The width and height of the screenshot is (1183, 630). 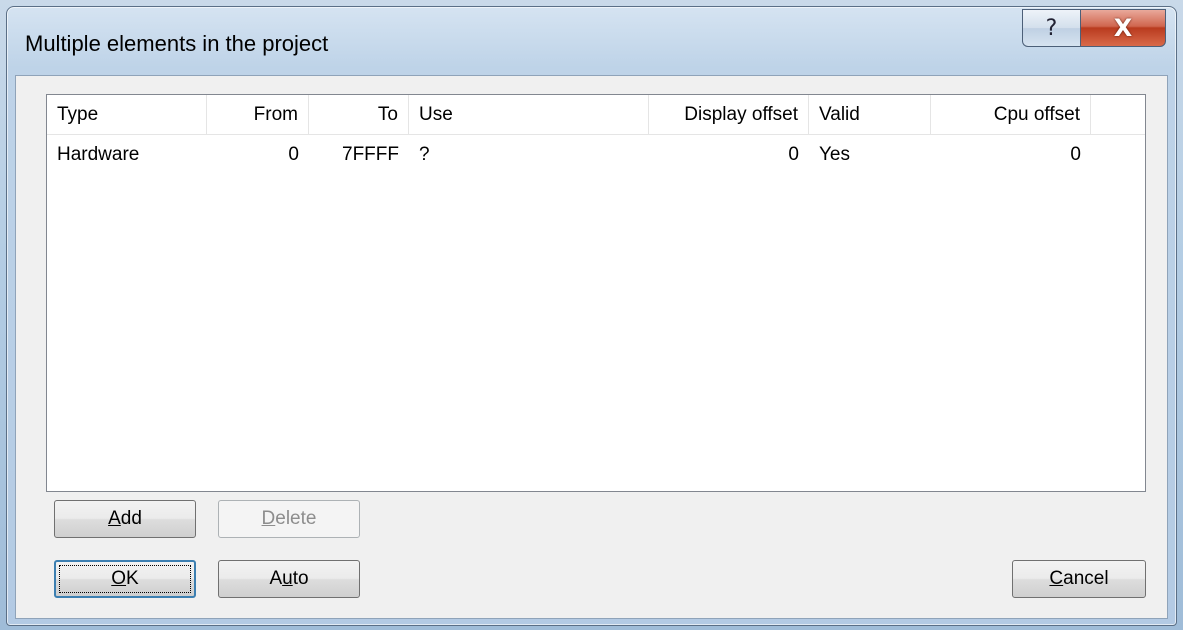 I want to click on close-icon: X, so click(x=1123, y=28).